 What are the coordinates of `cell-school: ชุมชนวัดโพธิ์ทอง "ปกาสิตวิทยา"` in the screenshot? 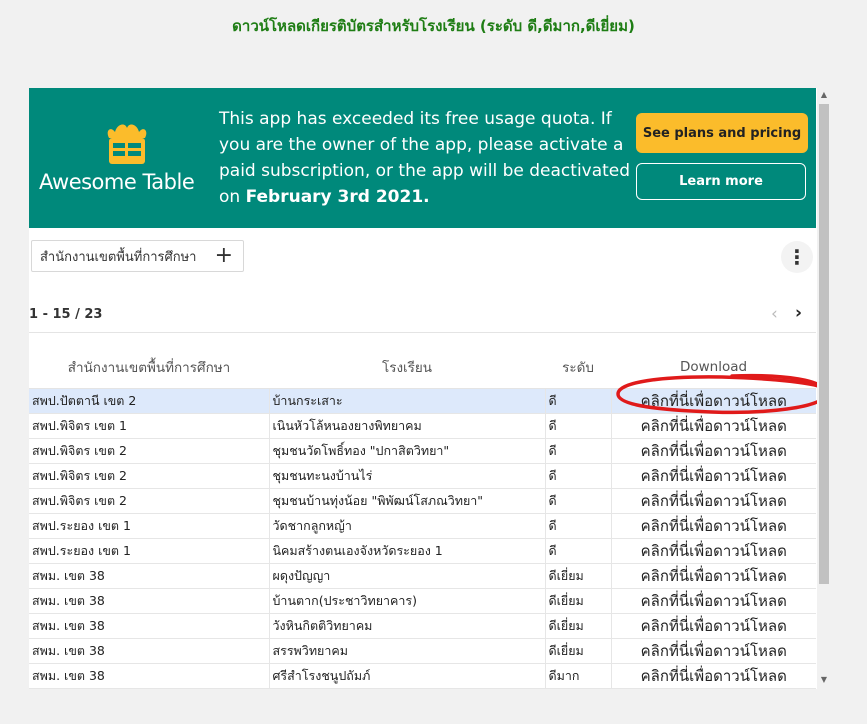 It's located at (406, 451).